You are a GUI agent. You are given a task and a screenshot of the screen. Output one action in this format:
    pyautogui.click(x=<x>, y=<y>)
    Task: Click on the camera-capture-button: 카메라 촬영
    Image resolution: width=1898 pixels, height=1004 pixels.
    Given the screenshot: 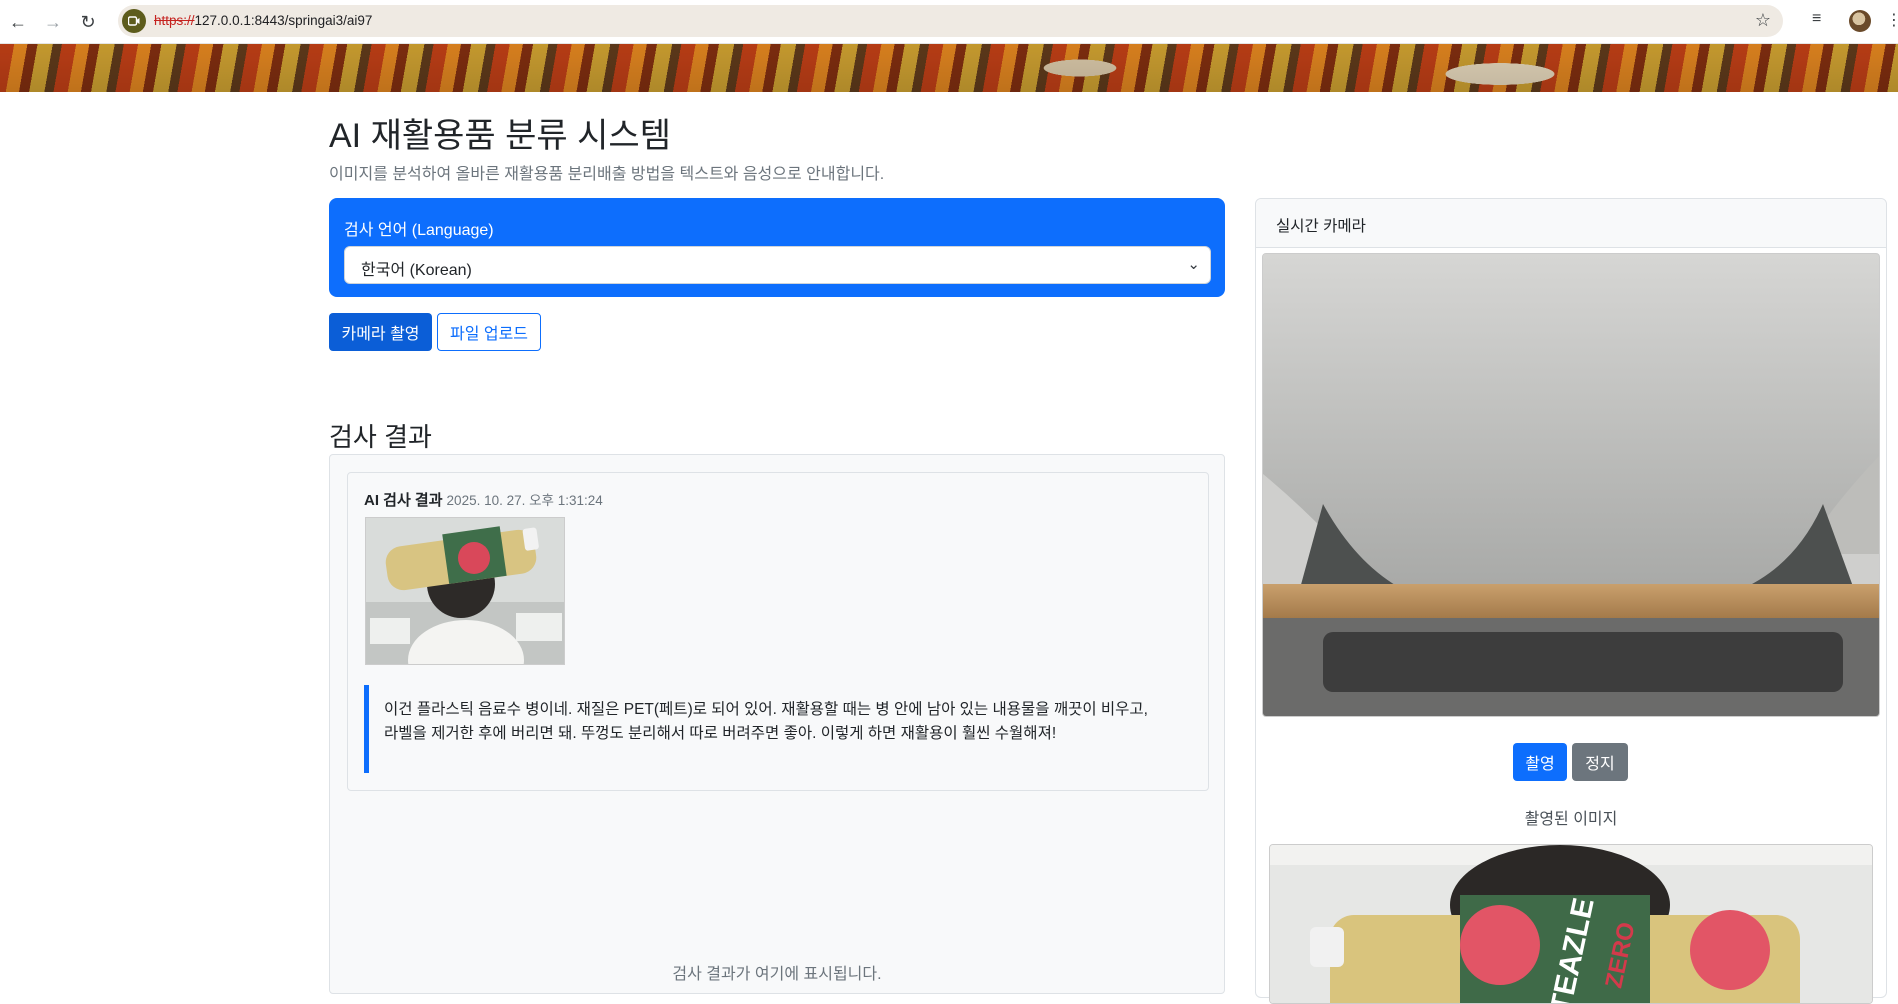 What is the action you would take?
    pyautogui.click(x=380, y=332)
    